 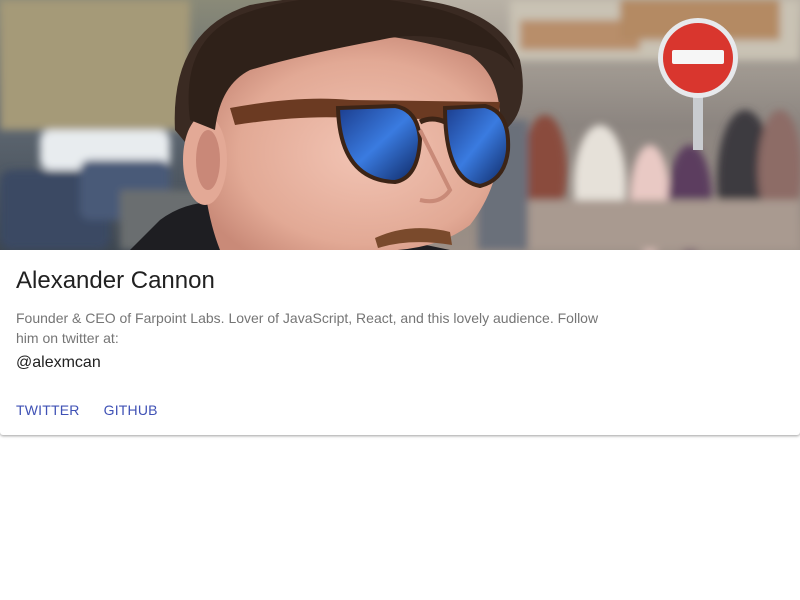 I want to click on card-actions: TWITTER GITHUB, so click(x=87, y=410).